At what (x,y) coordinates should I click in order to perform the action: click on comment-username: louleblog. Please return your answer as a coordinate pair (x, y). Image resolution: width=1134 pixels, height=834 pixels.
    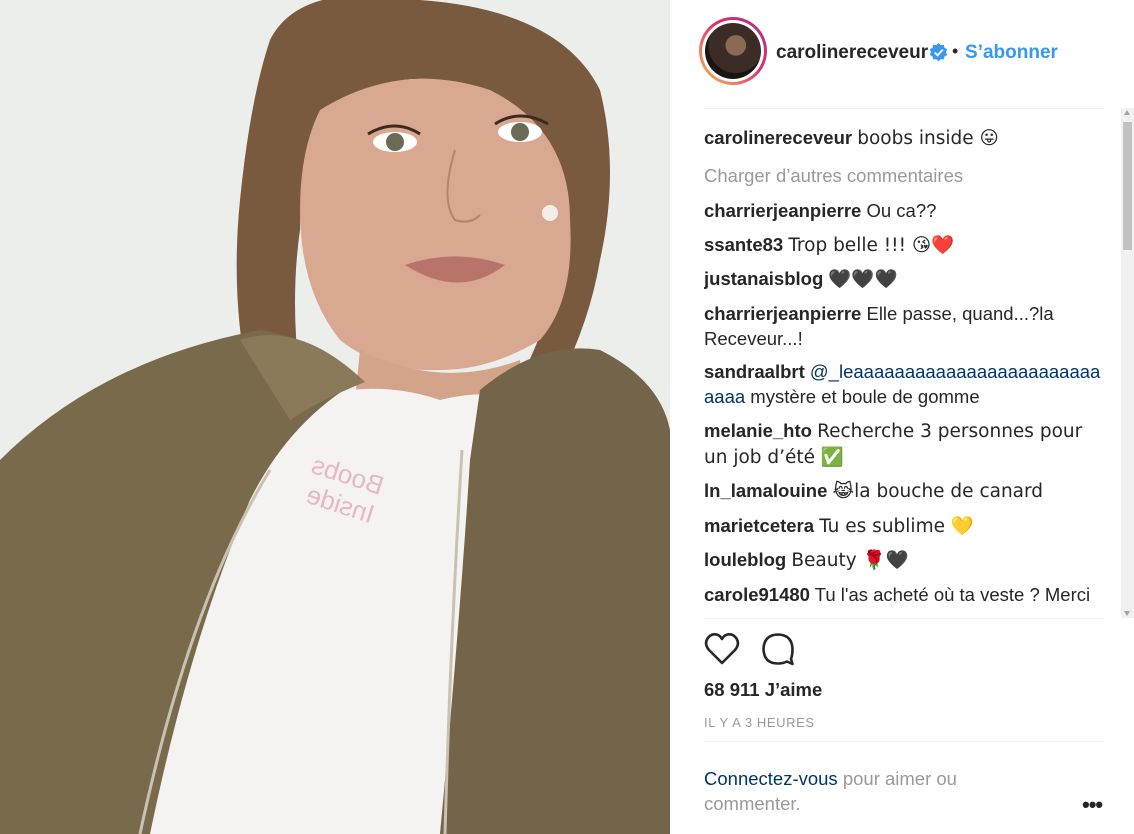
    Looking at the image, I should click on (745, 559).